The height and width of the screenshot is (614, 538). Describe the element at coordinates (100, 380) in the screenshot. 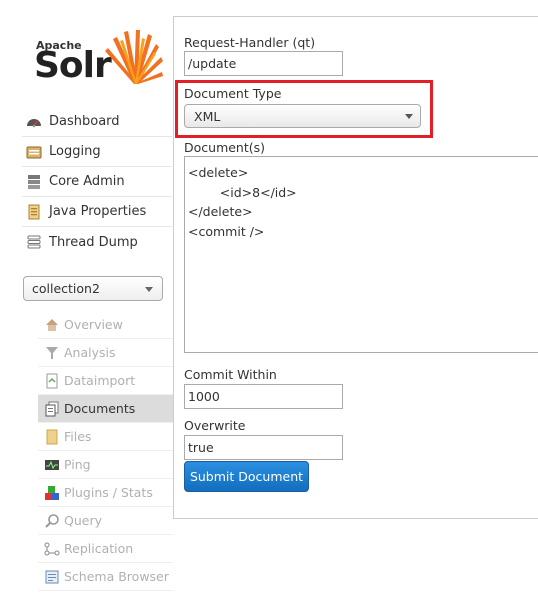

I see `nav-label: Dataimport` at that location.